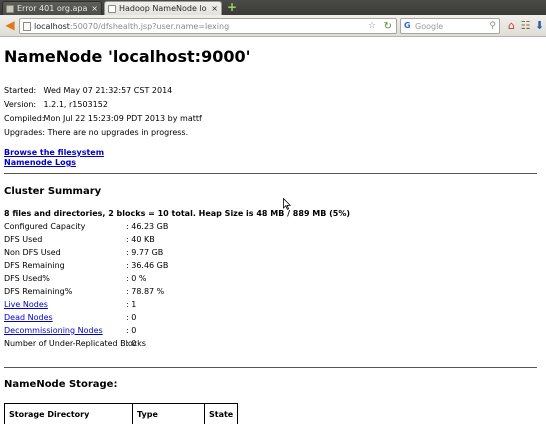 This screenshot has height=424, width=546. Describe the element at coordinates (25, 132) in the screenshot. I see `info-label: Upgrades:` at that location.